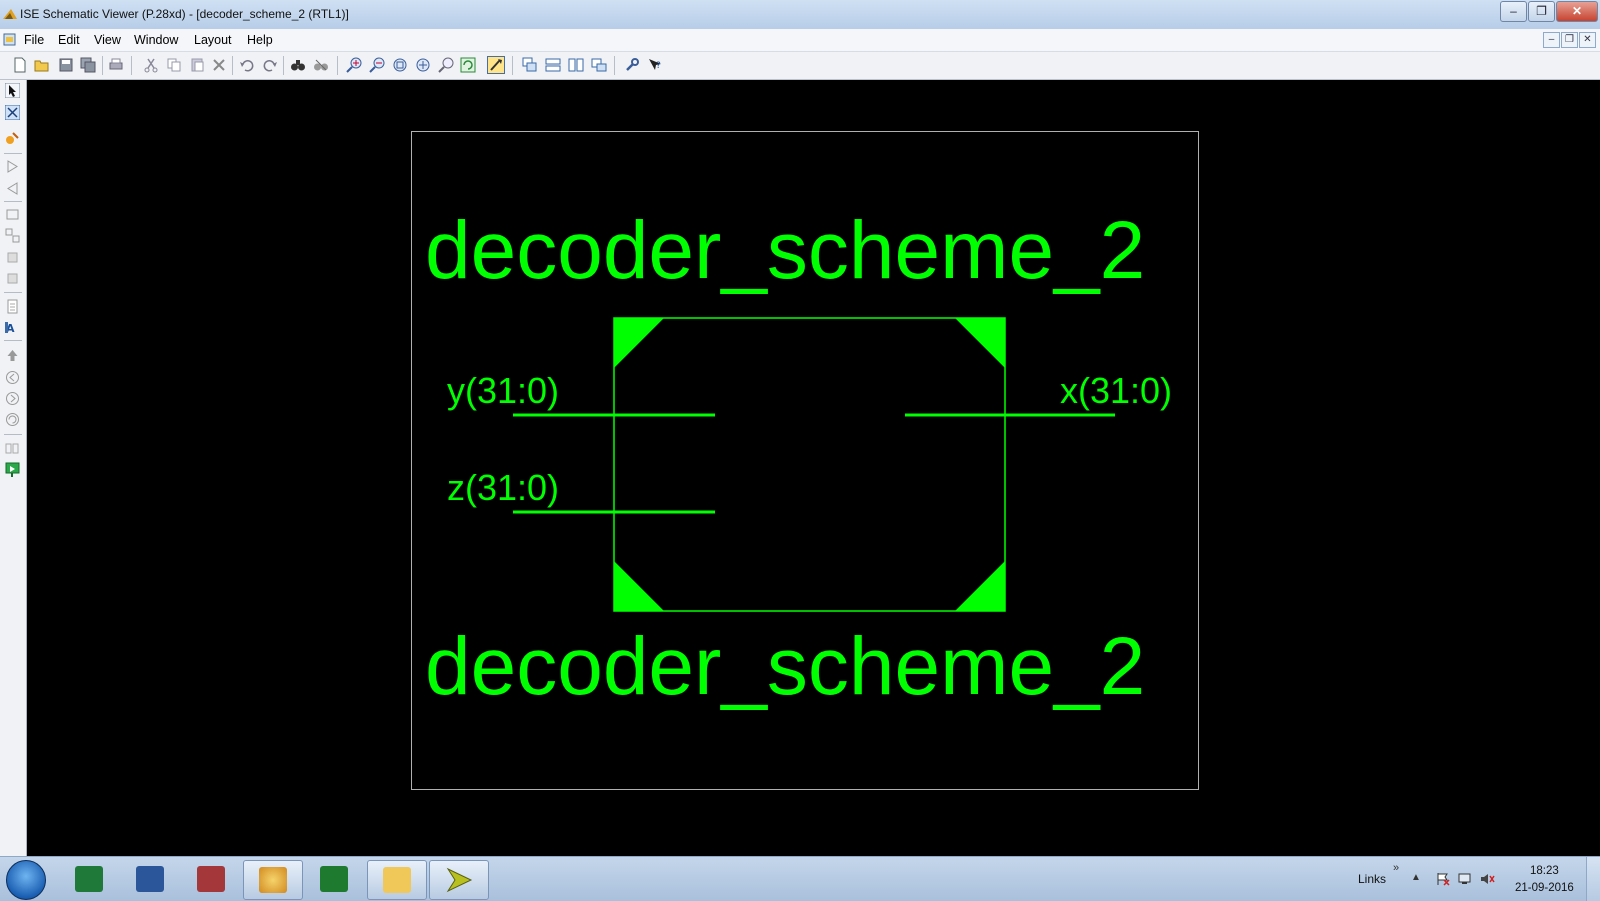 The width and height of the screenshot is (1600, 901). I want to click on taskbar-explorer, so click(397, 880).